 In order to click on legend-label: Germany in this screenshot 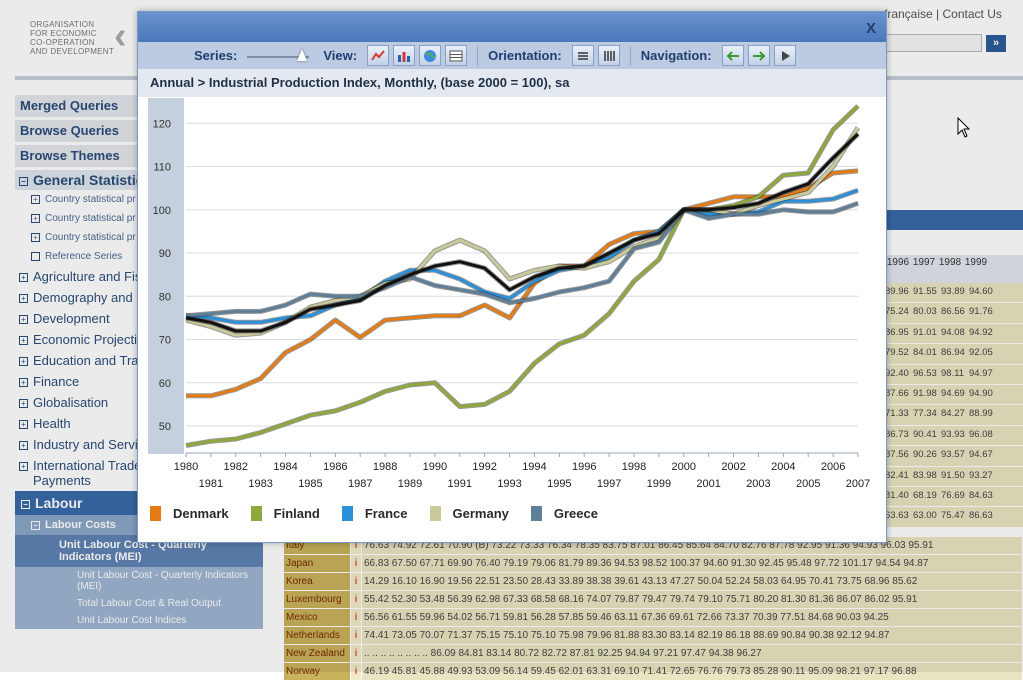, I will do `click(480, 513)`.